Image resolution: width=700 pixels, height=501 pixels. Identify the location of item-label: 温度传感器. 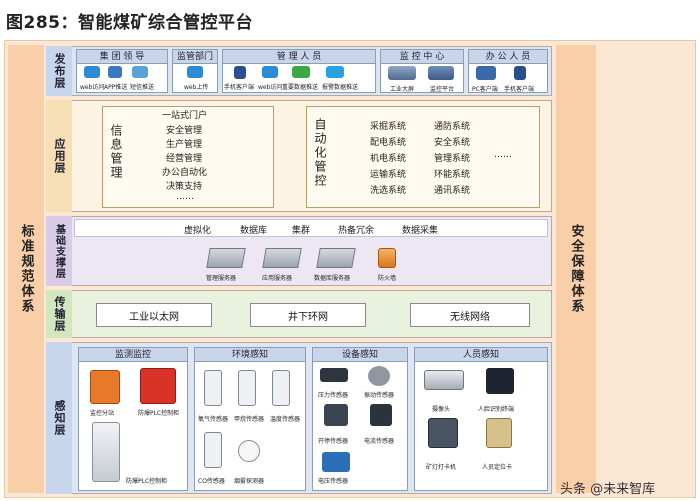
(285, 419).